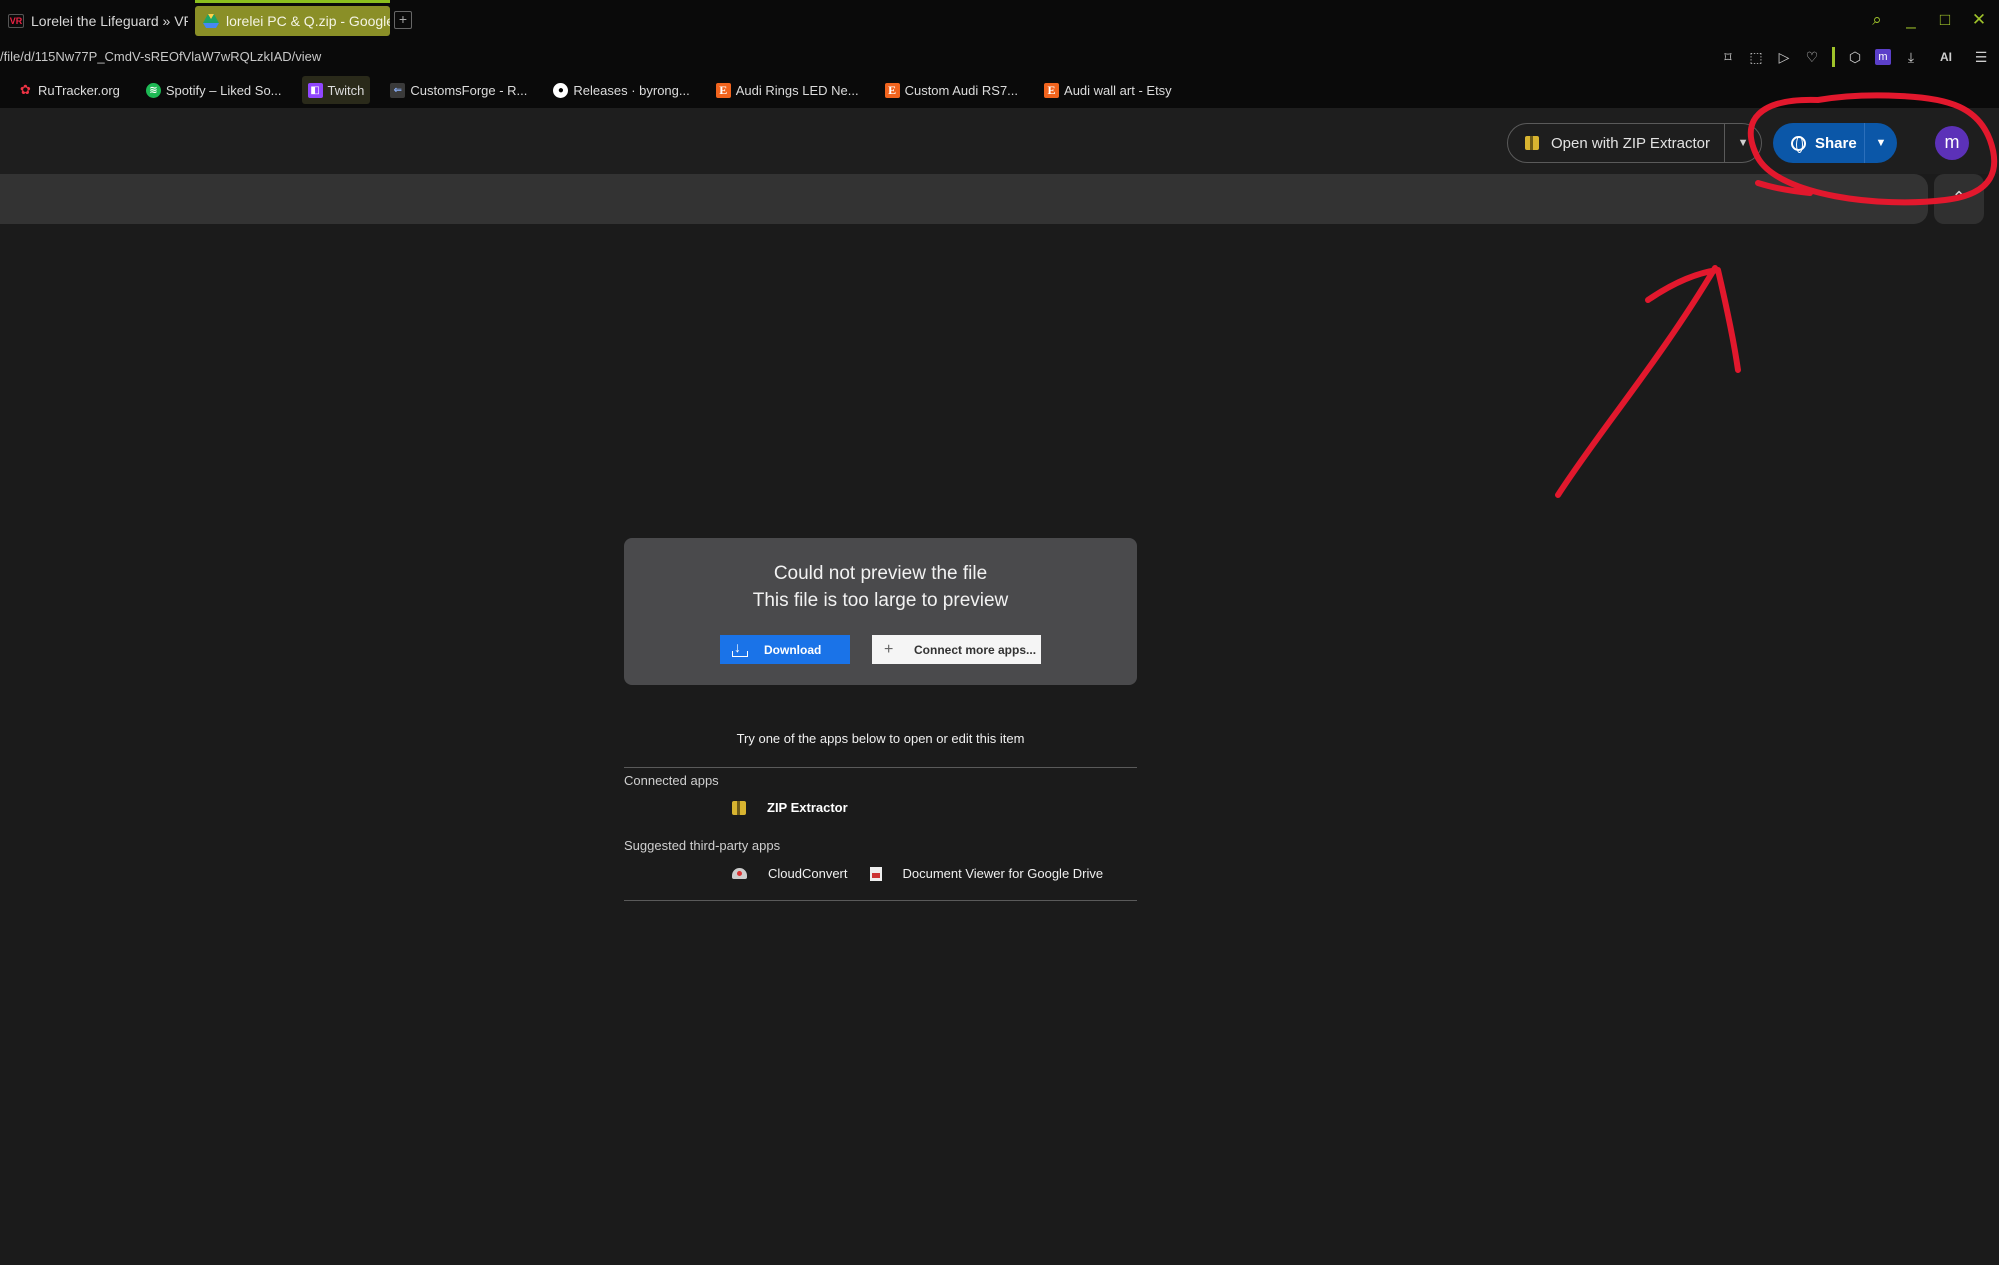  Describe the element at coordinates (1952, 143) in the screenshot. I see `avatar: m` at that location.